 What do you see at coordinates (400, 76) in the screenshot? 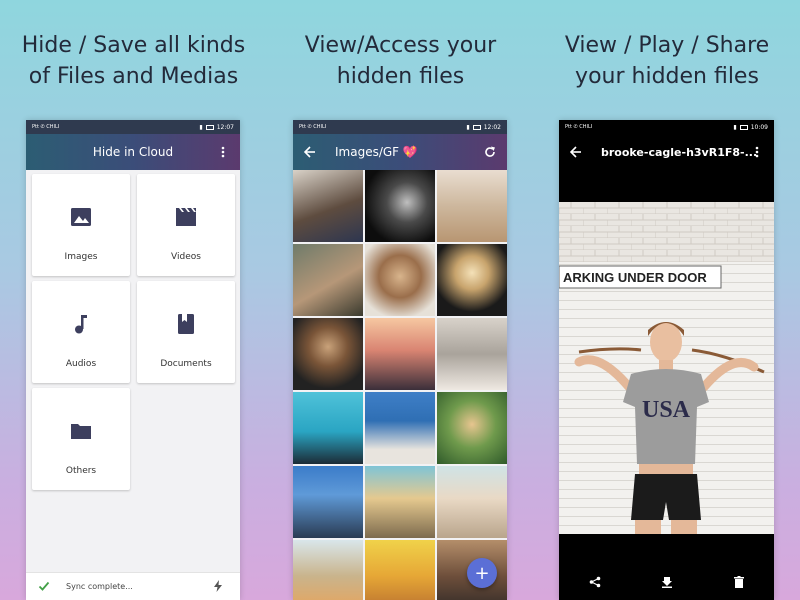
I see `caption-line-2: hidden files` at bounding box center [400, 76].